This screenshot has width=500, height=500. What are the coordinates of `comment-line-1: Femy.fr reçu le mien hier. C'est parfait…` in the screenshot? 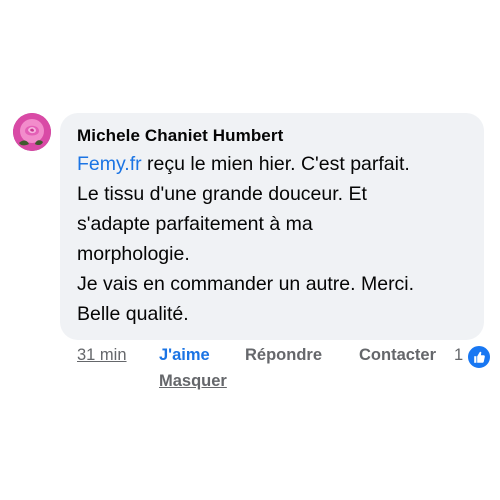 It's located at (277, 164).